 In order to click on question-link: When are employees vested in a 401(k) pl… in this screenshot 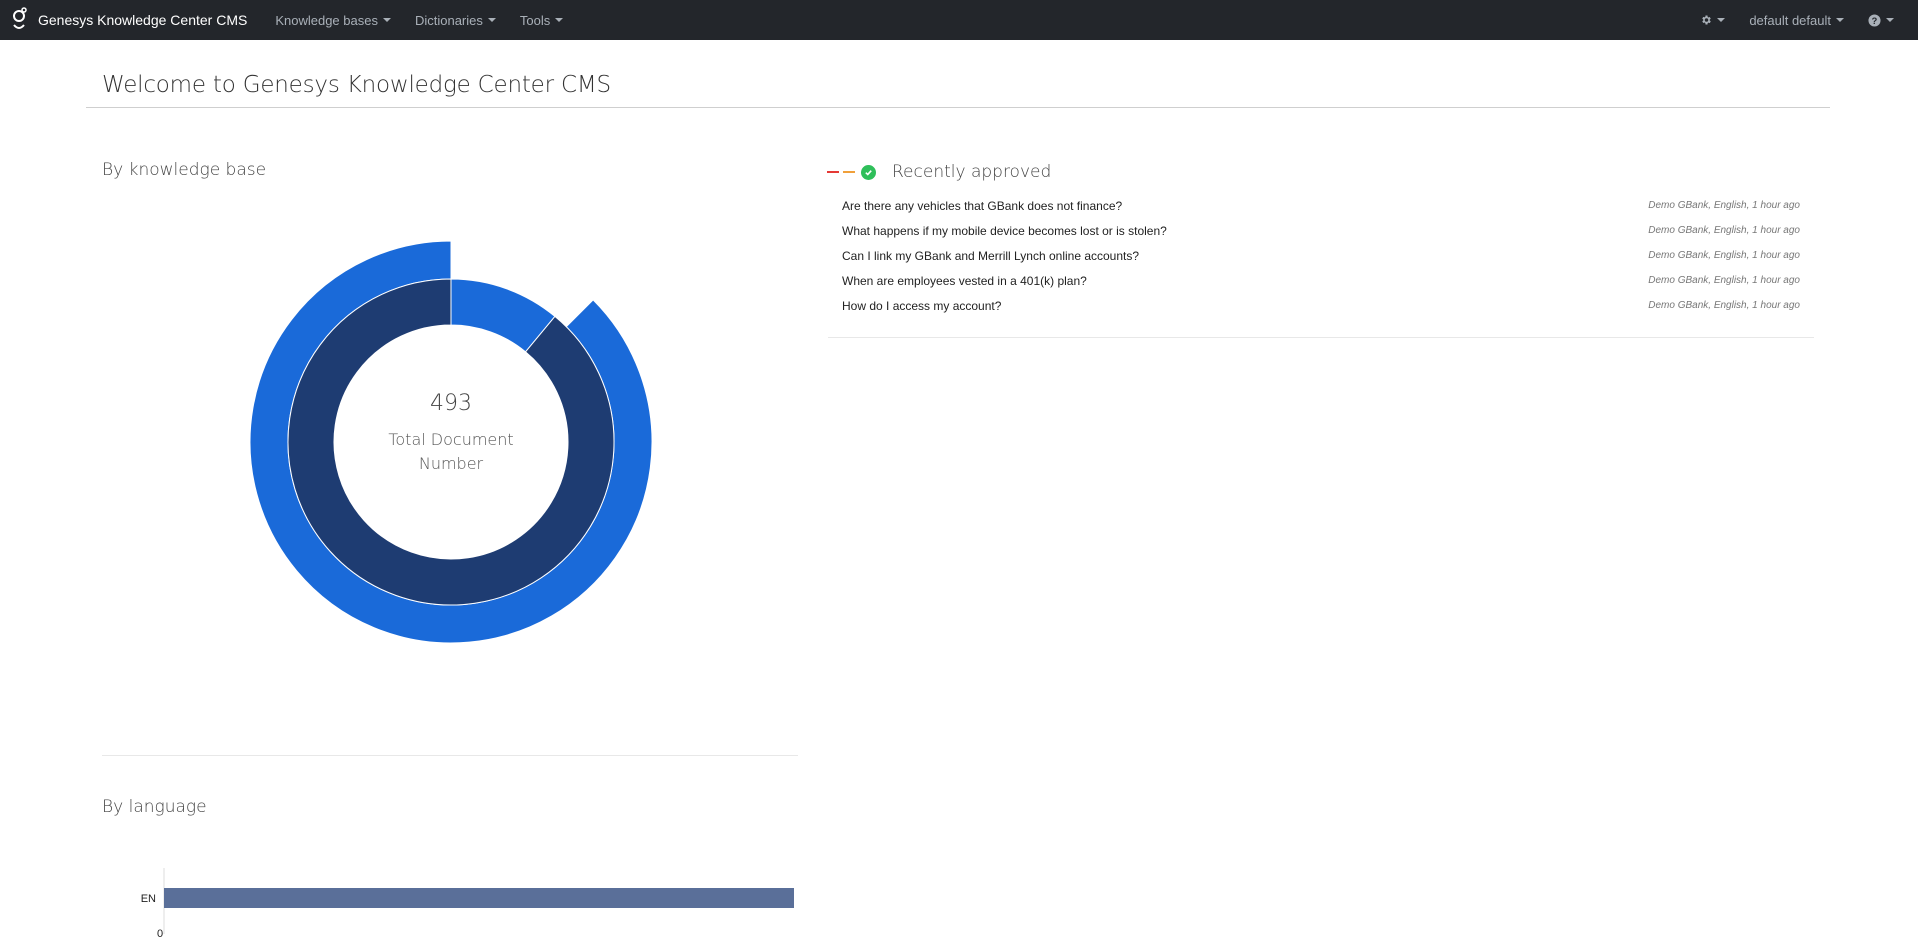, I will do `click(964, 281)`.